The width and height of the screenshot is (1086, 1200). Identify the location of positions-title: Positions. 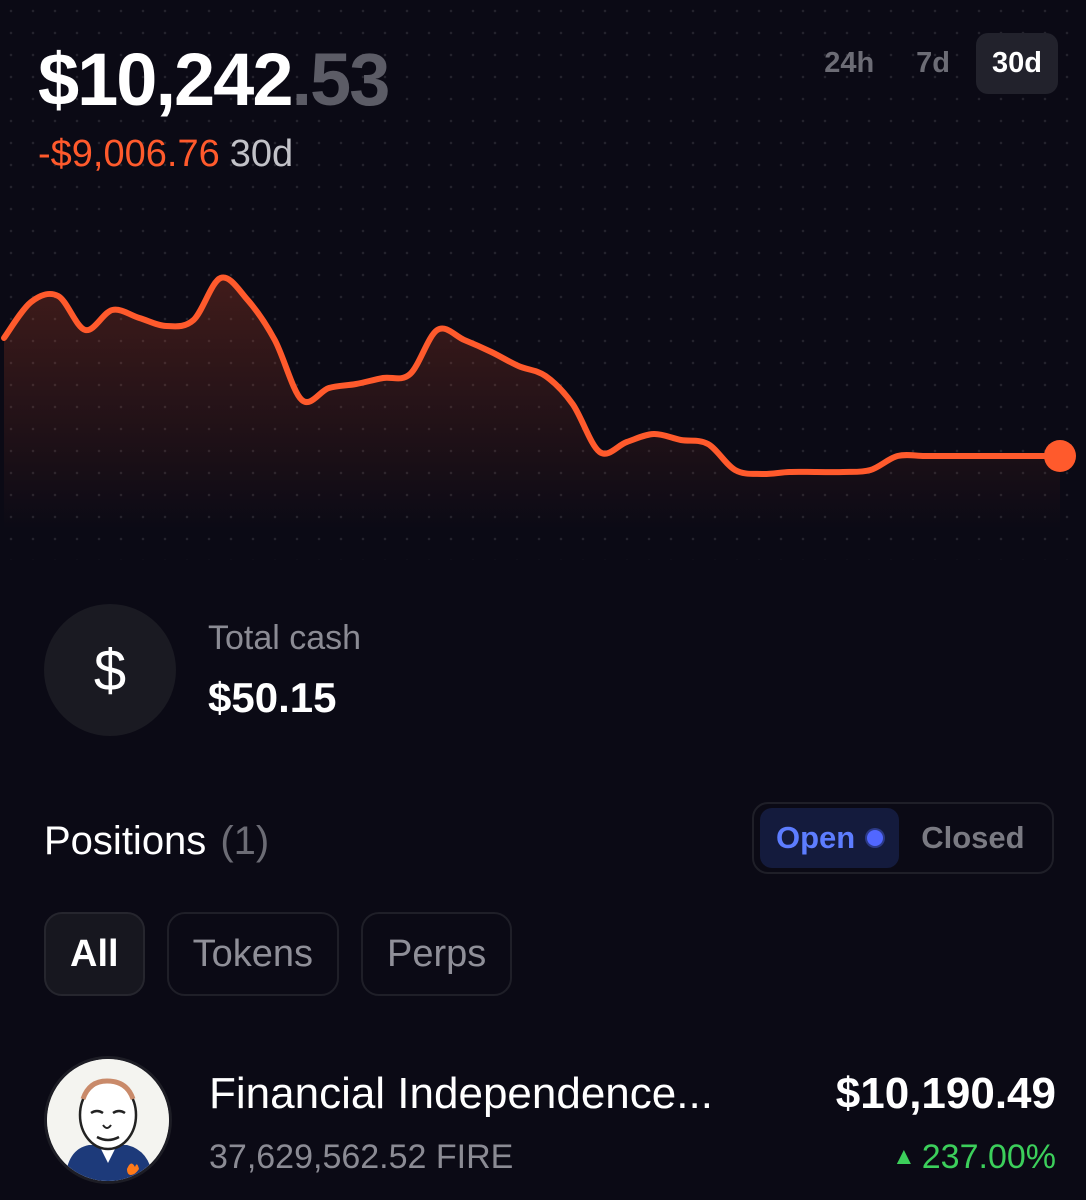
(125, 841).